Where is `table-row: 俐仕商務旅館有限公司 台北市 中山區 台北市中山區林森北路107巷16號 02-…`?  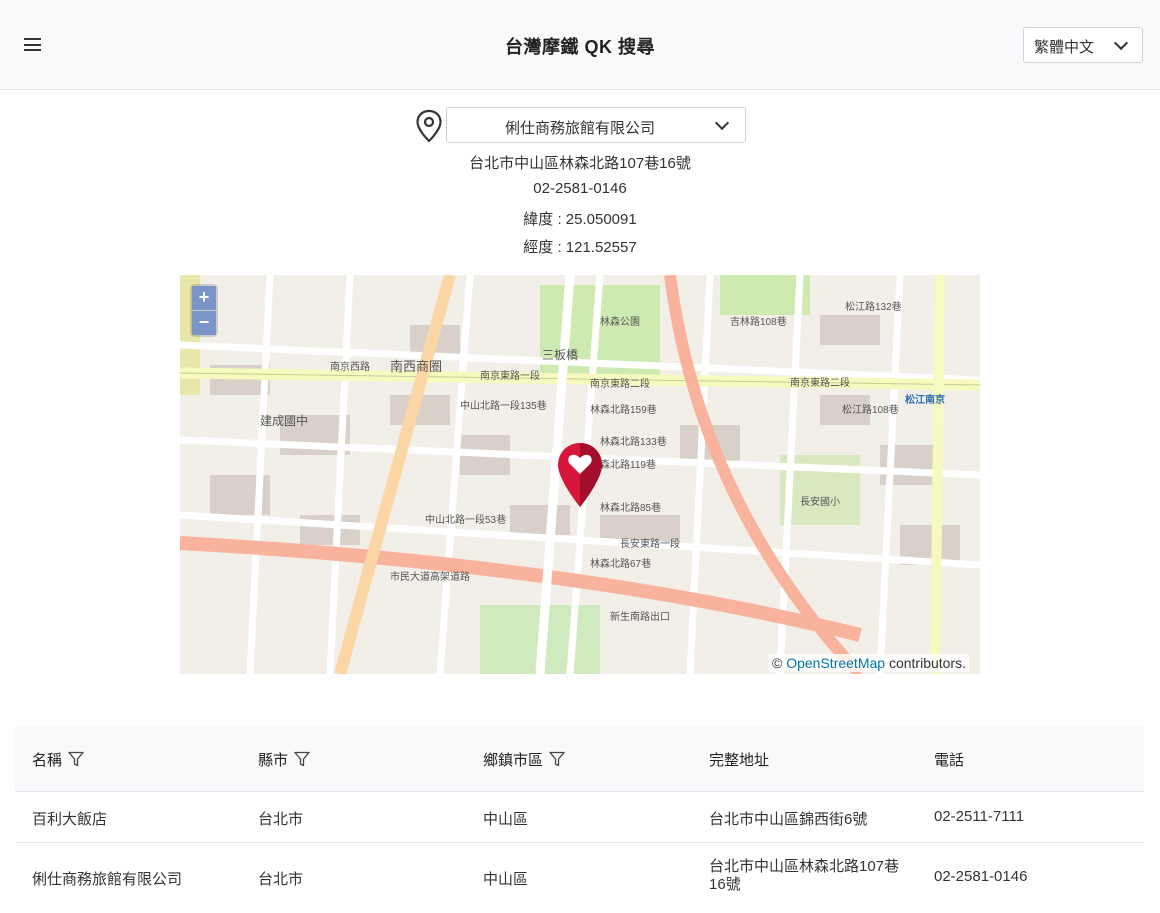 table-row: 俐仕商務旅館有限公司 台北市 中山區 台北市中山區林森北路107巷16號 02-… is located at coordinates (579, 878).